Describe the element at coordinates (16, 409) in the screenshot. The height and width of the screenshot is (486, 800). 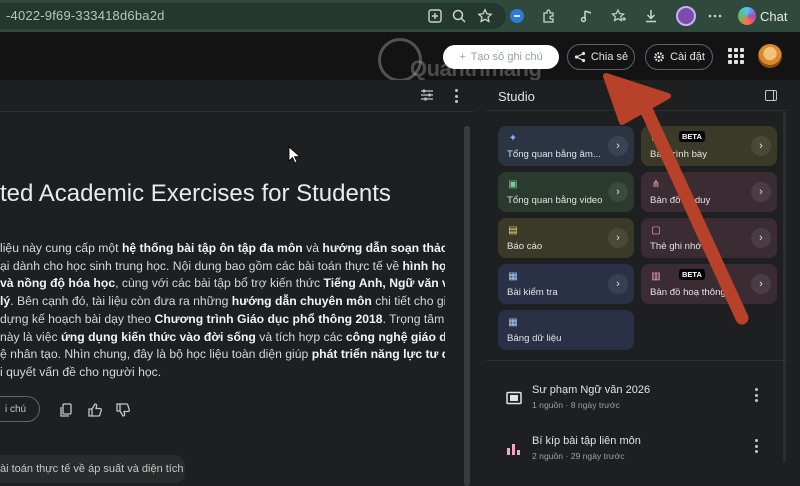
I see `save-note-label: i chú` at that location.